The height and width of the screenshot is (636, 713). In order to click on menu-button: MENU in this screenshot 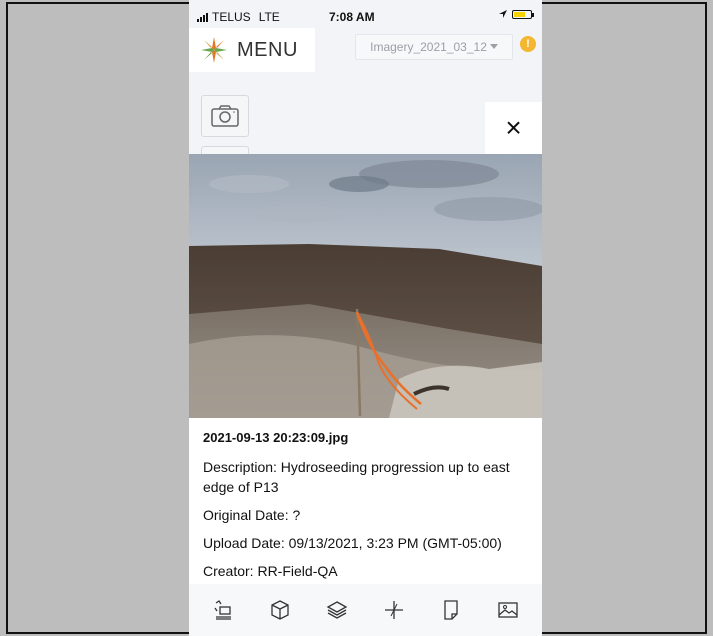, I will do `click(252, 50)`.